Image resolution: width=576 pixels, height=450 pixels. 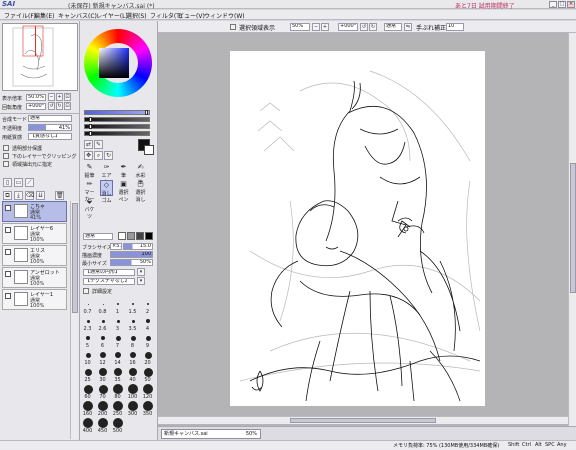 I want to click on canvas-vscrollbar, so click(x=572, y=229).